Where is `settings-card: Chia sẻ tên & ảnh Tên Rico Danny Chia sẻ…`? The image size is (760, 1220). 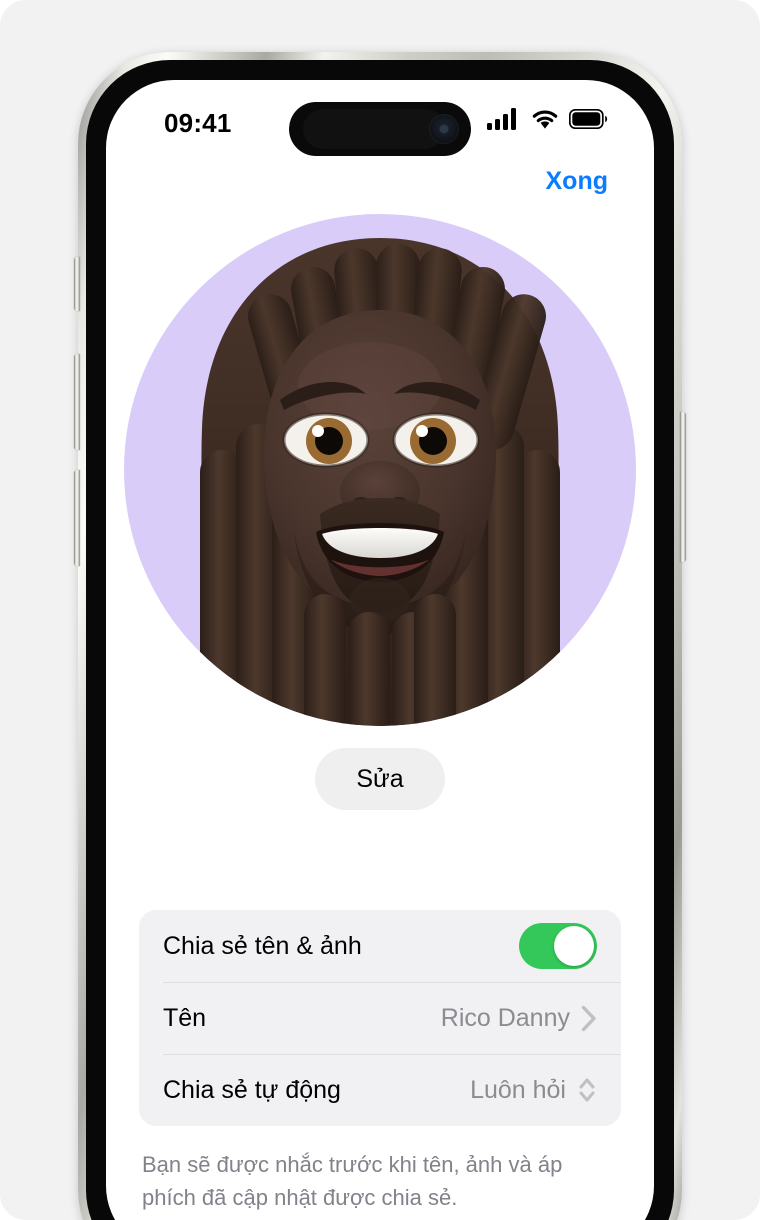 settings-card: Chia sẻ tên & ảnh Tên Rico Danny Chia sẻ… is located at coordinates (380, 1018).